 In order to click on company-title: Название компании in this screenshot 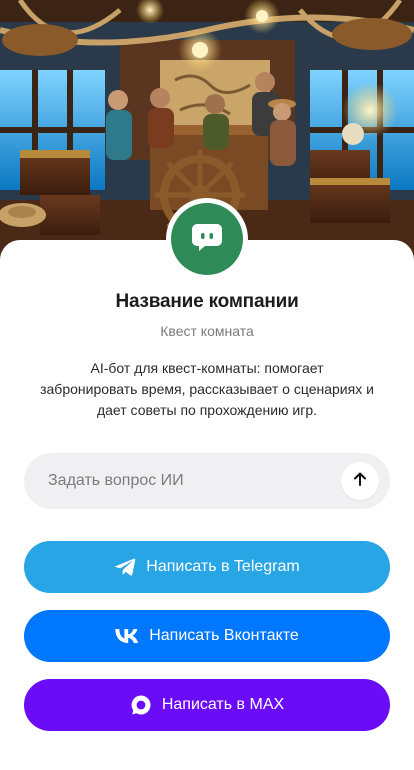, I will do `click(207, 301)`.